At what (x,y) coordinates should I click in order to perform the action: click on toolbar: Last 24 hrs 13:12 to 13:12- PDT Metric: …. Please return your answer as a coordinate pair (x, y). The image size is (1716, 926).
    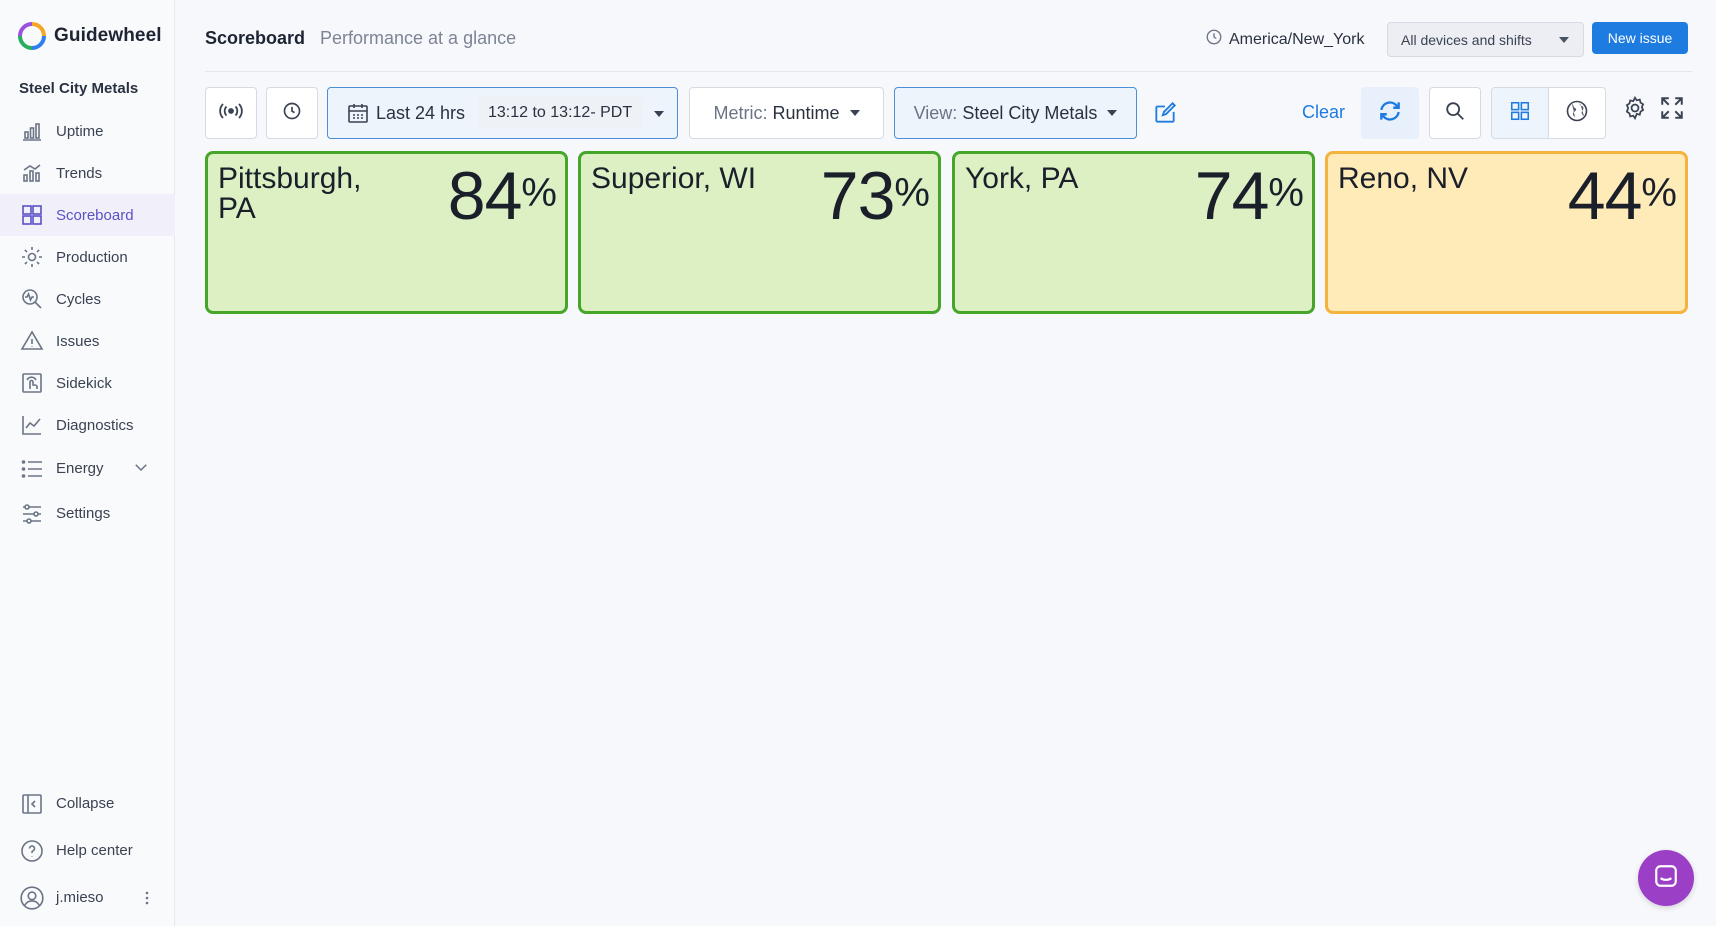
    Looking at the image, I should click on (948, 113).